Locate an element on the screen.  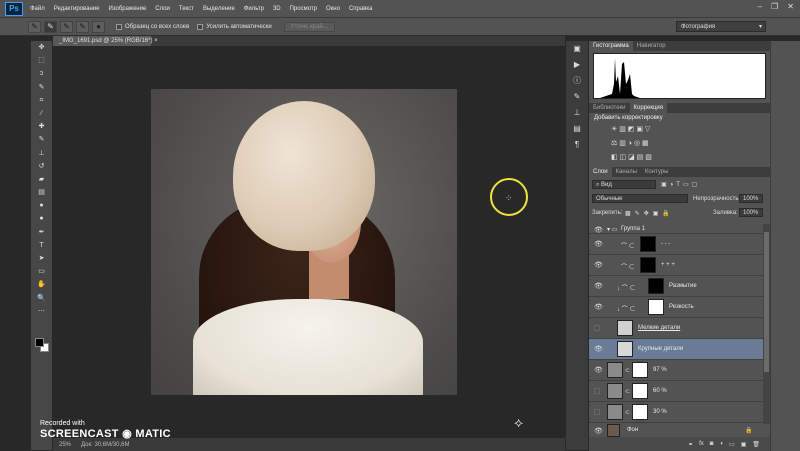
menu-layers: Слои is located at coordinates (162, 9).